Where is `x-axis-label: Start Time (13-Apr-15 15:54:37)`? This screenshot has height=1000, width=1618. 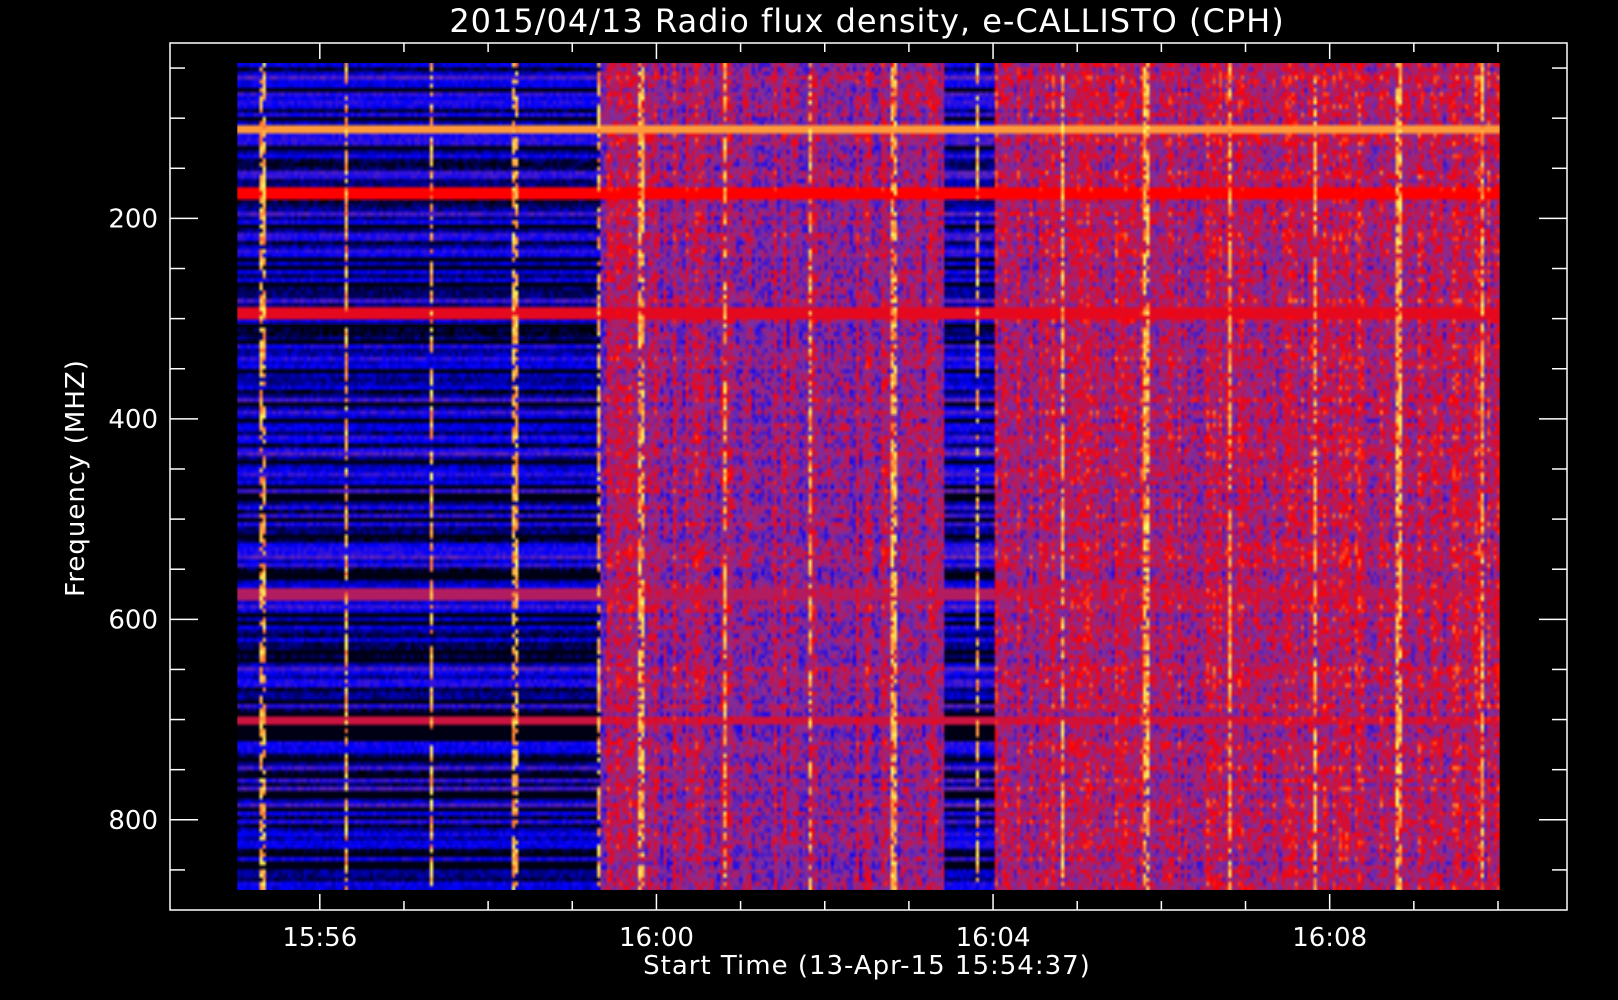
x-axis-label: Start Time (13-Apr-15 15:54:37) is located at coordinates (867, 966).